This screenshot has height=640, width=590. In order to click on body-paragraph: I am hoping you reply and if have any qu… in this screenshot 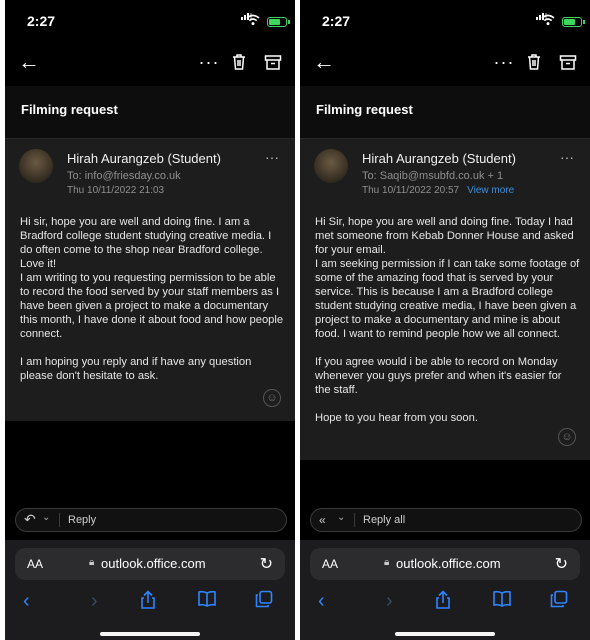, I will do `click(136, 369)`.